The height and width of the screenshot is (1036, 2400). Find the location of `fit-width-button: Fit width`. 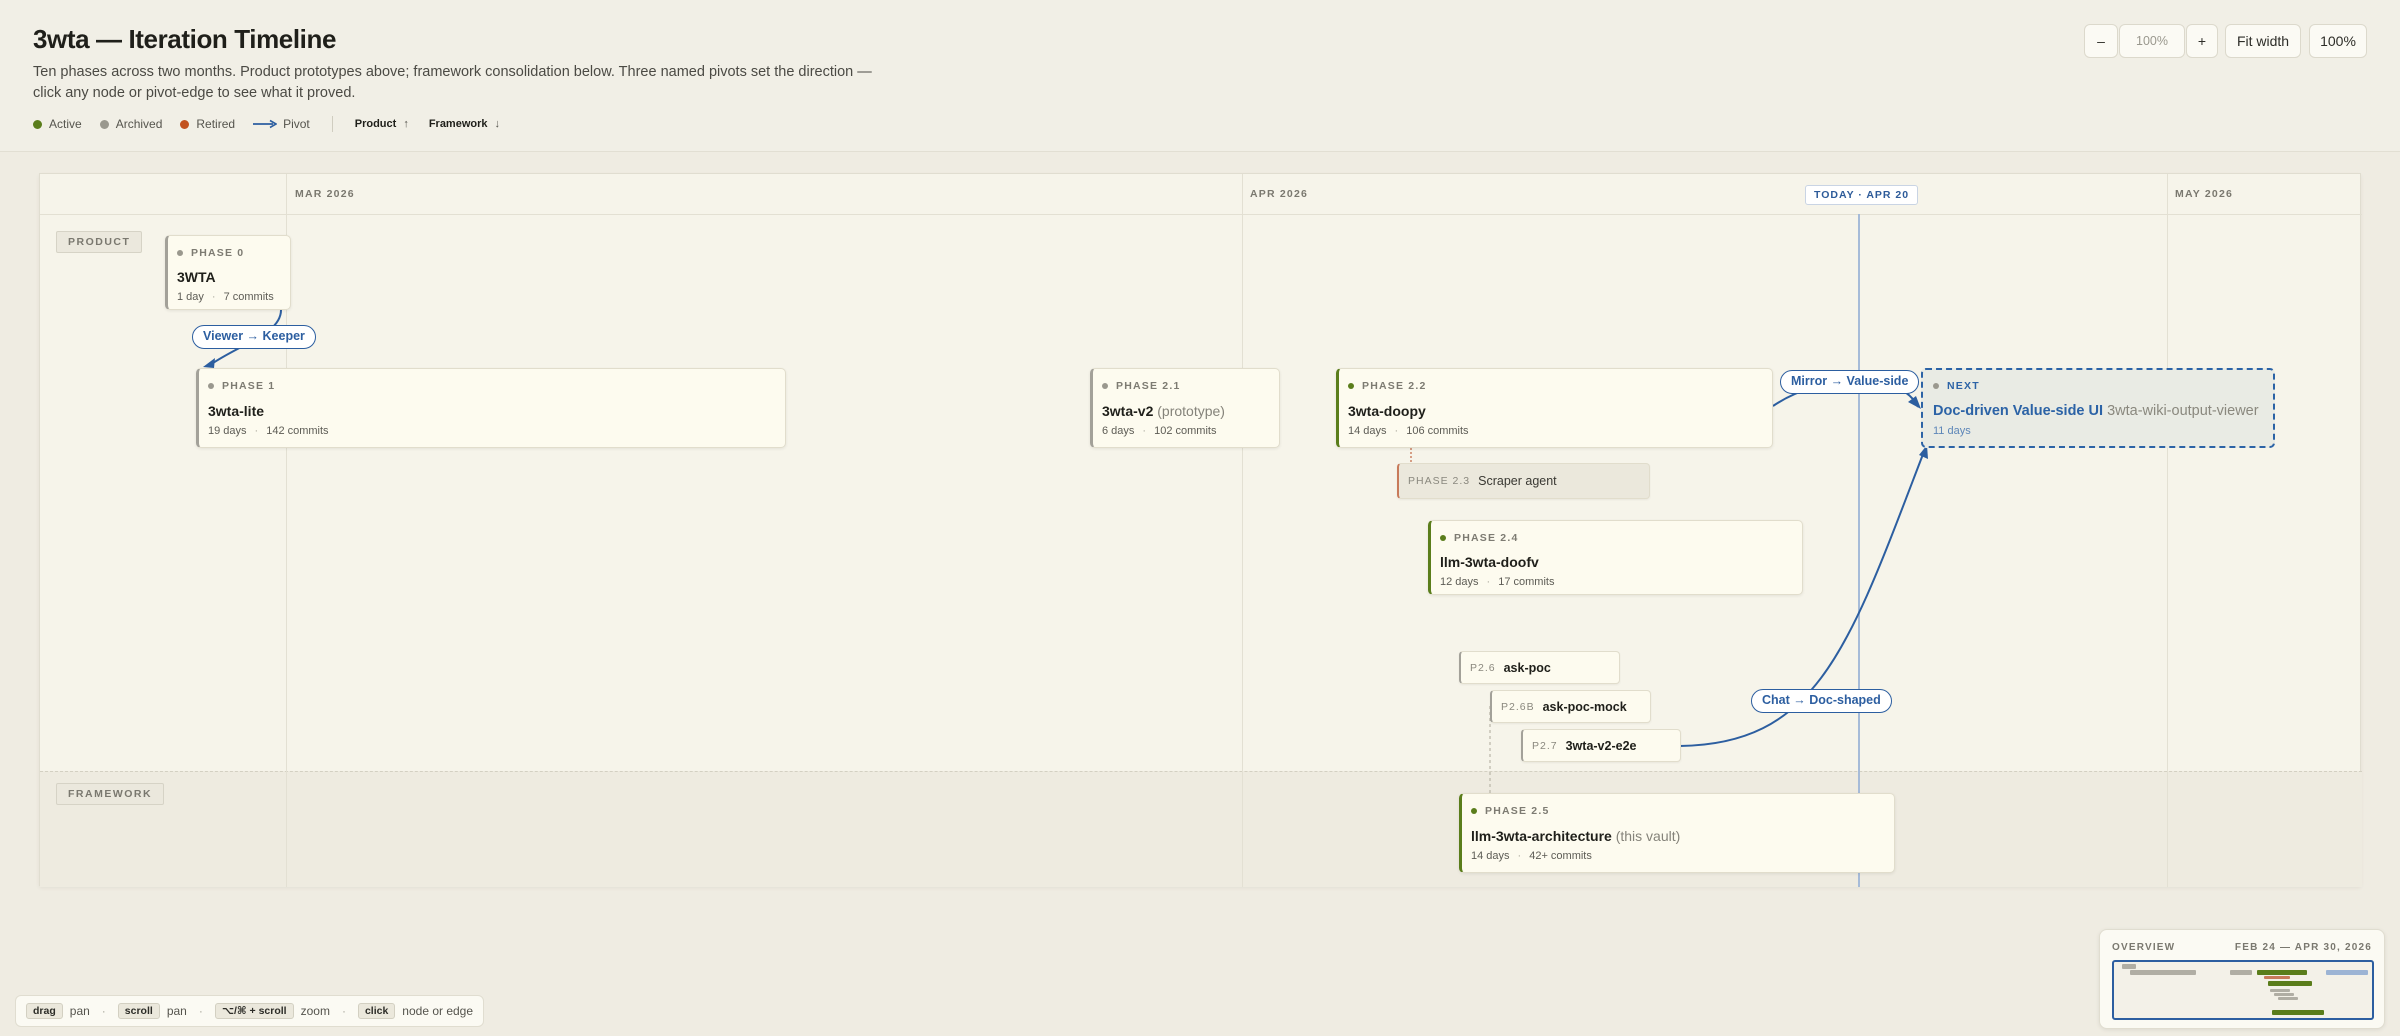

fit-width-button: Fit width is located at coordinates (2263, 41).